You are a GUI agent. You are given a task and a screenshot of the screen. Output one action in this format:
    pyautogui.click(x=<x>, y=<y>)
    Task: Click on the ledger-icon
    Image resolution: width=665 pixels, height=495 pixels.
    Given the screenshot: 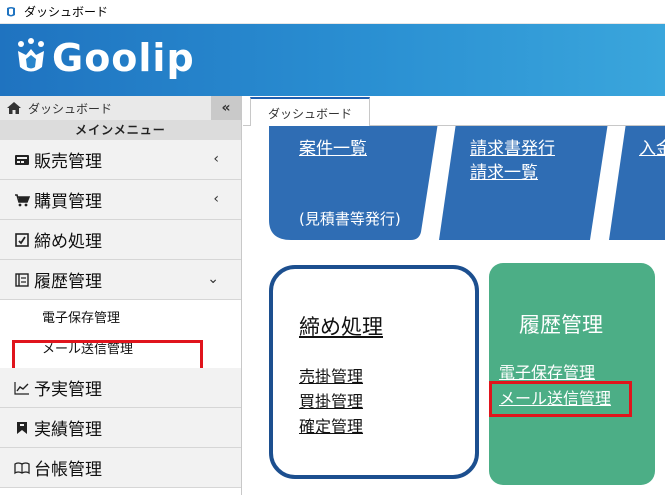 What is the action you would take?
    pyautogui.click(x=22, y=279)
    